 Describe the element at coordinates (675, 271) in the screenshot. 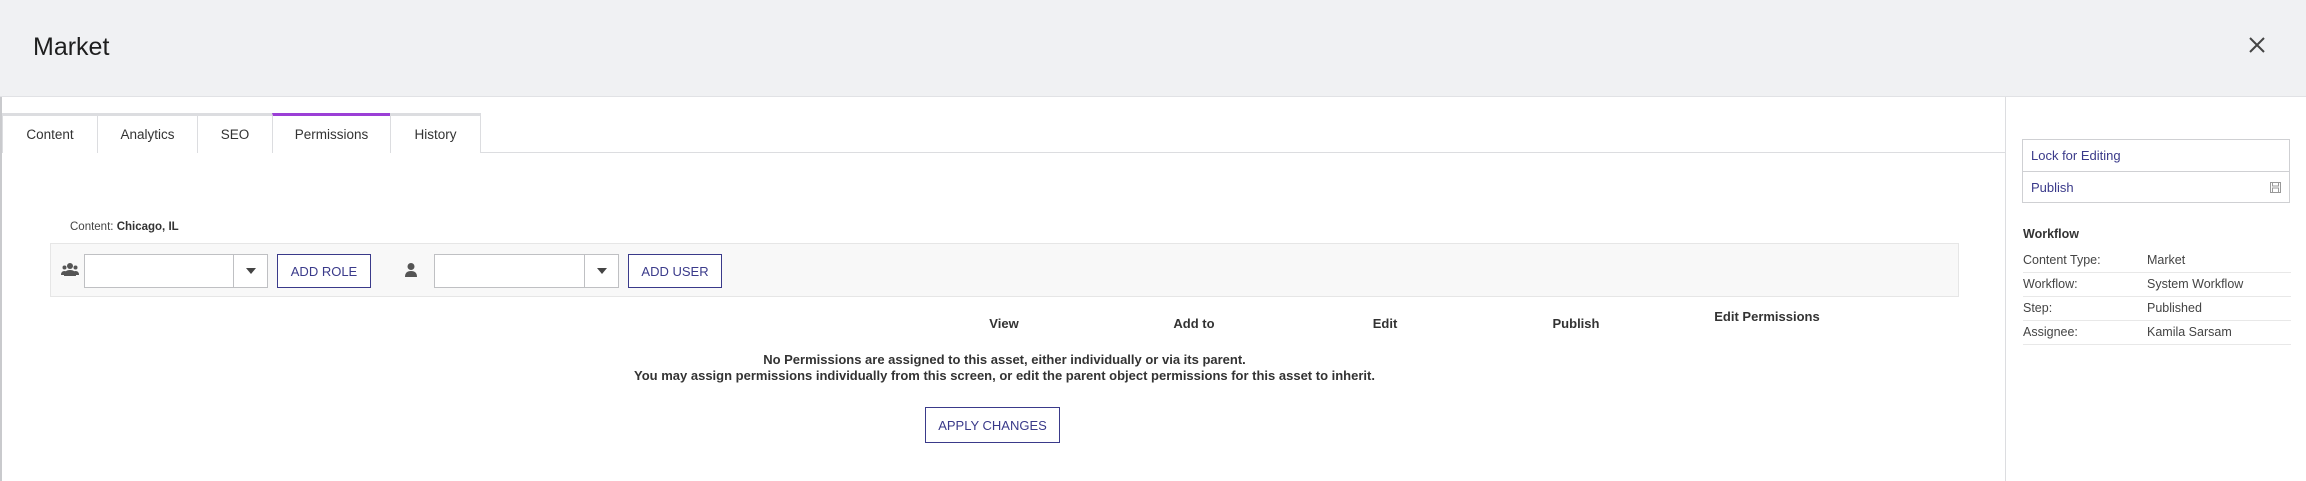

I see `add-user-button: ADD USER` at that location.